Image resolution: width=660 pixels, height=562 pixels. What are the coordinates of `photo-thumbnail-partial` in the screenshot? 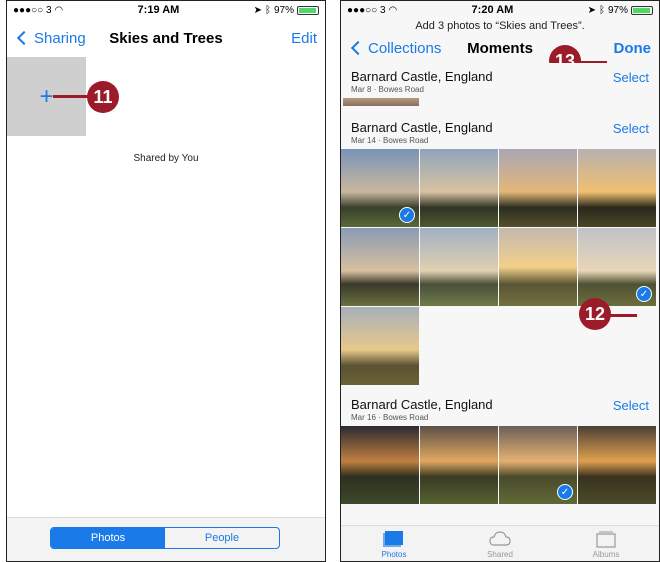 It's located at (381, 102).